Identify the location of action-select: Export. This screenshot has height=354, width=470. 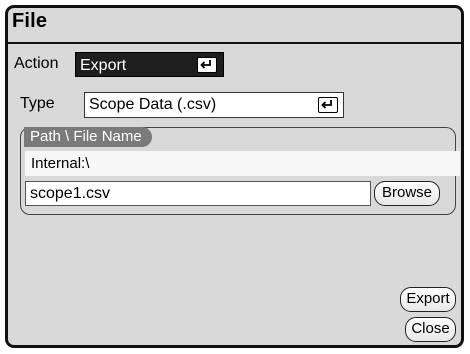
(149, 64).